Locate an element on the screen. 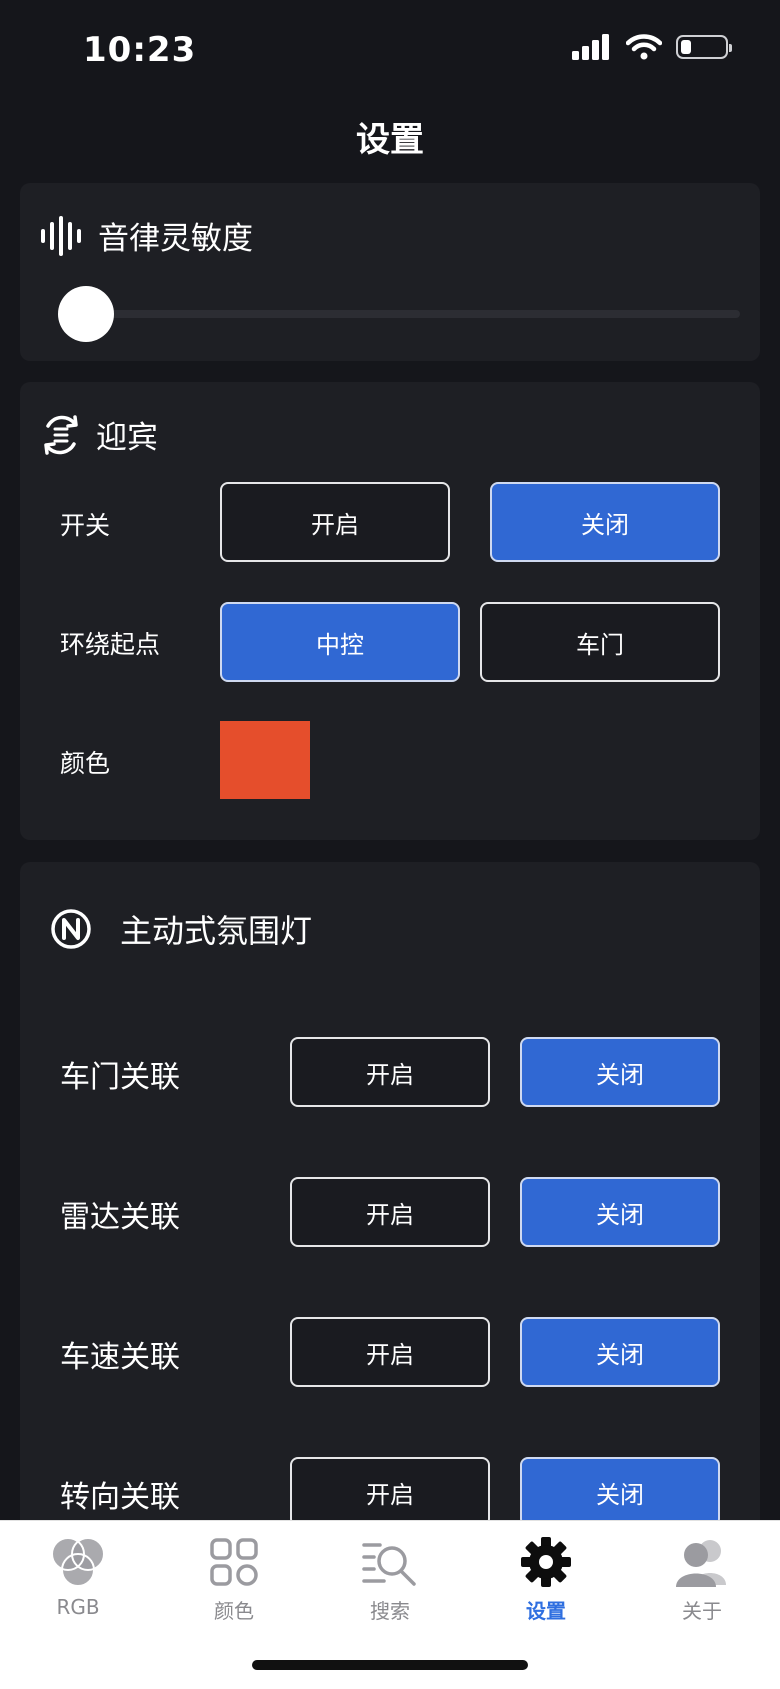 The height and width of the screenshot is (1689, 780). steering-link-off-button: 关闭 is located at coordinates (620, 1492).